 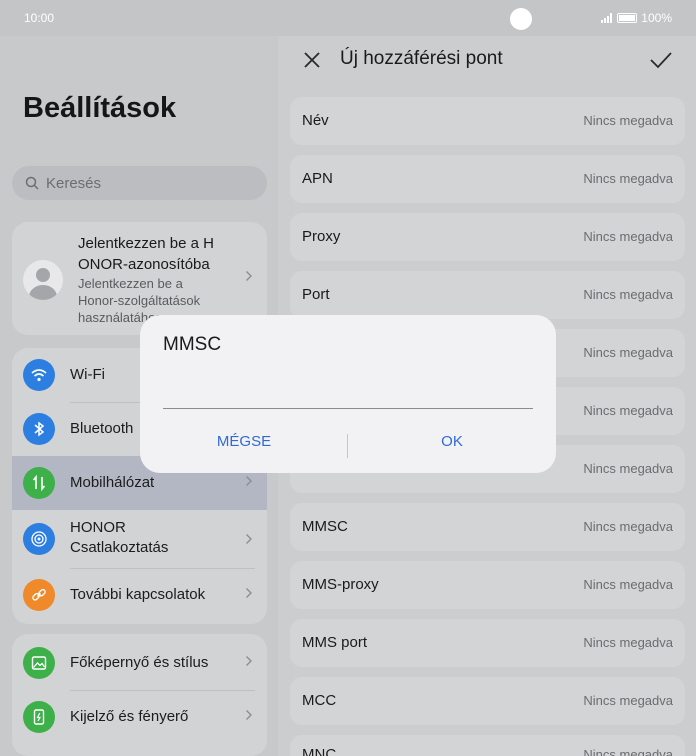 I want to click on avatar, so click(x=43, y=280).